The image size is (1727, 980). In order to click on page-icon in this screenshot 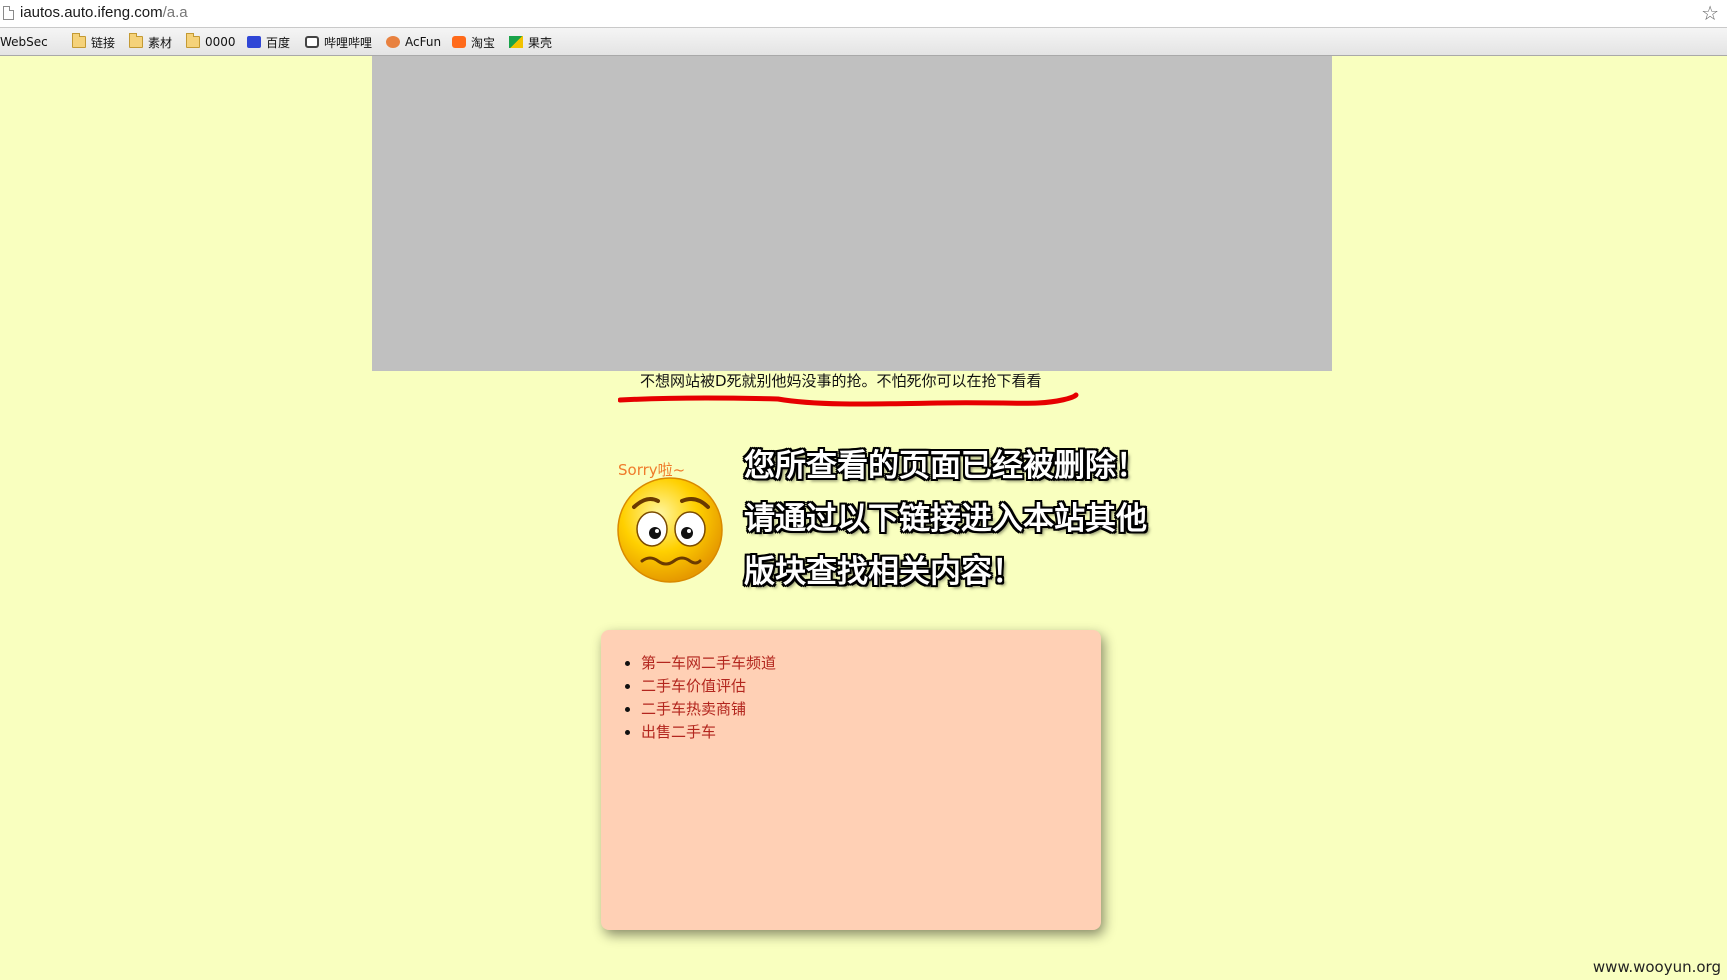, I will do `click(8, 13)`.